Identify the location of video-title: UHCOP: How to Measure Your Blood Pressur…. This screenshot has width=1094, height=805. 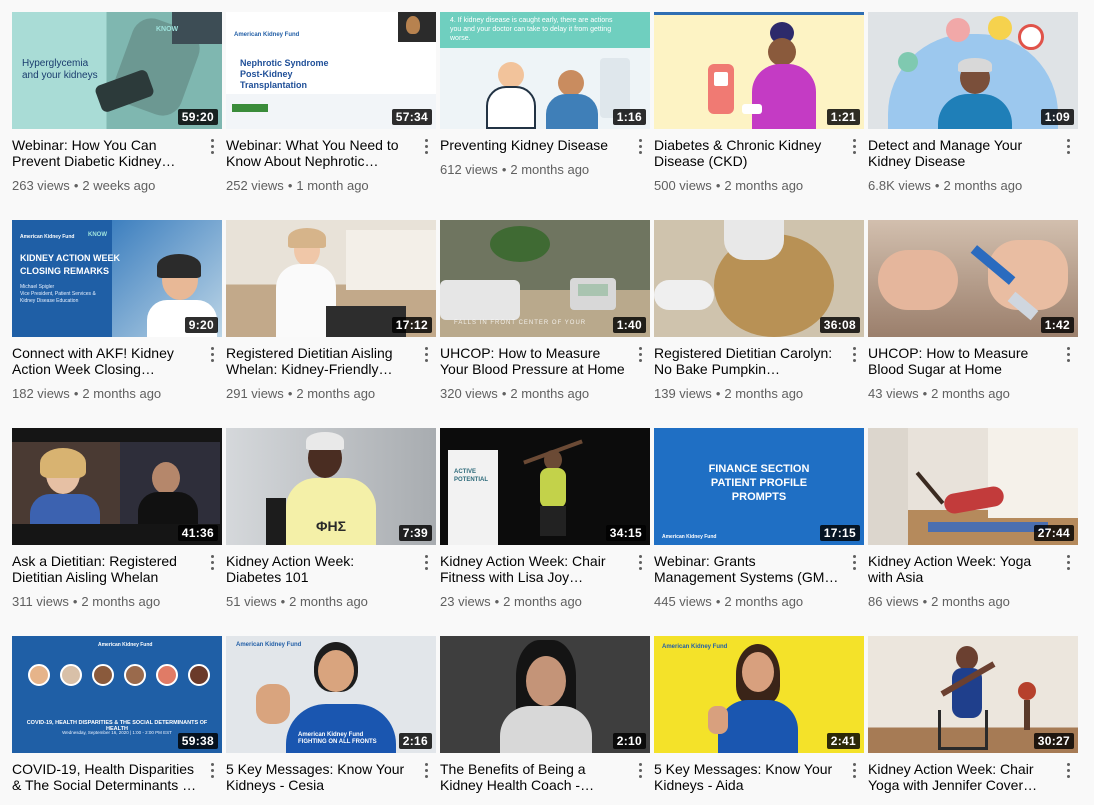
(533, 361).